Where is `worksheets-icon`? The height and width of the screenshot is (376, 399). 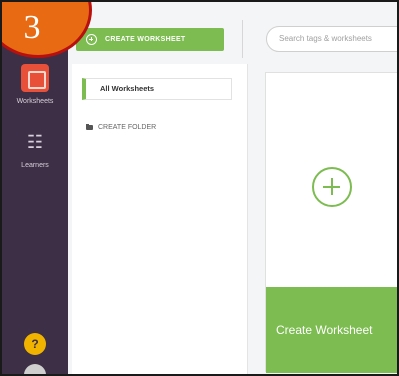 worksheets-icon is located at coordinates (35, 78).